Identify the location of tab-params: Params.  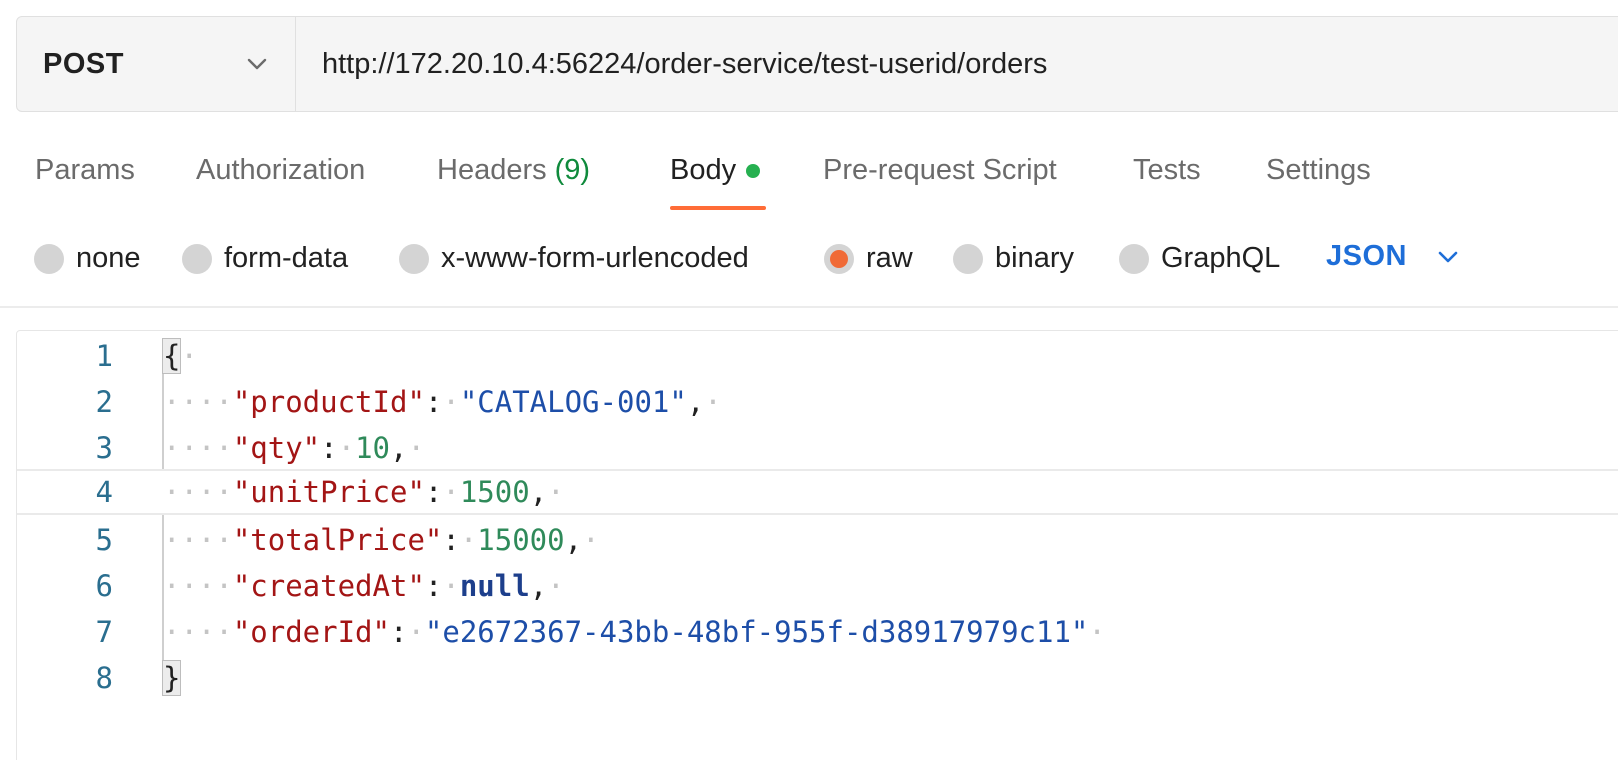
(85, 175).